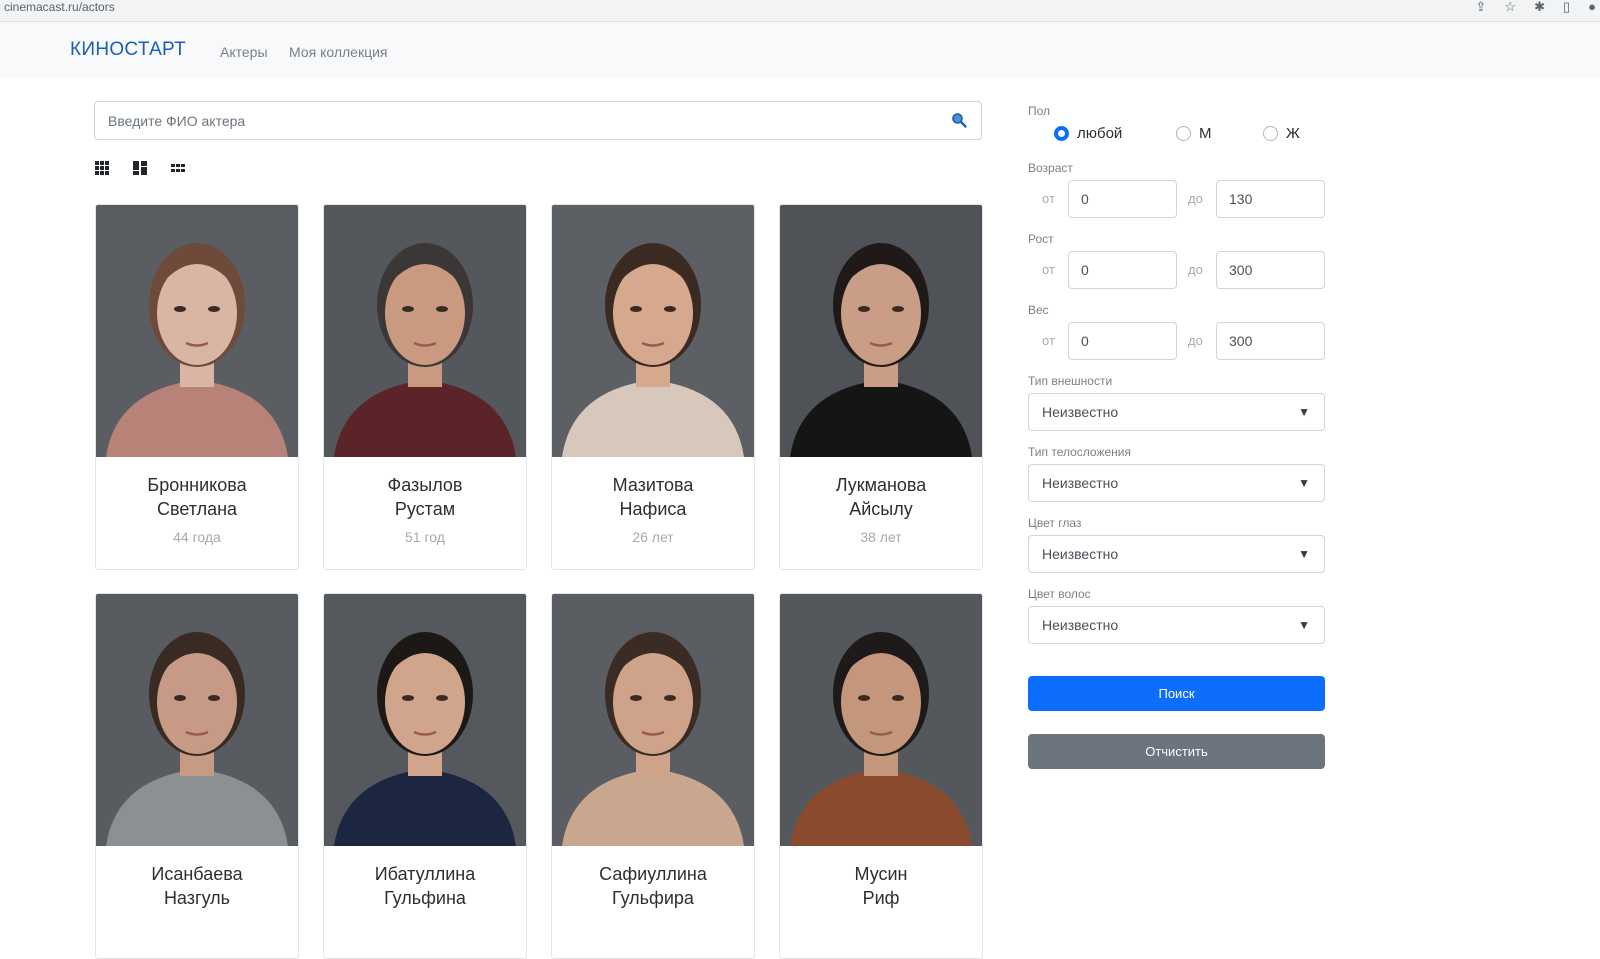 This screenshot has width=1600, height=959. Describe the element at coordinates (425, 485) in the screenshot. I see `actor-surname: Фазылов` at that location.